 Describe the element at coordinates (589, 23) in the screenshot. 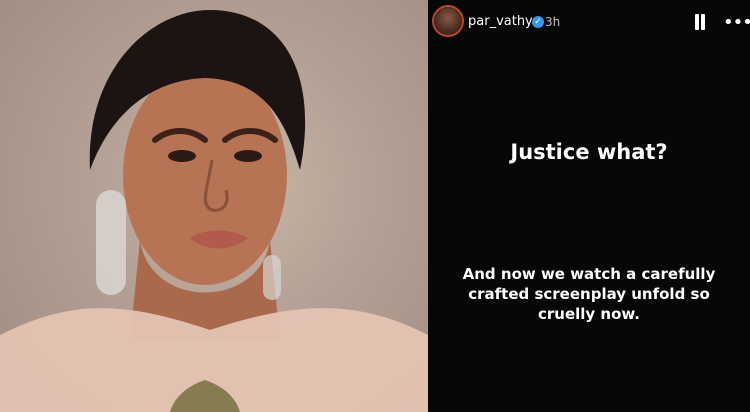

I see `story-header: par_vathy ✓ 3h •••` at that location.